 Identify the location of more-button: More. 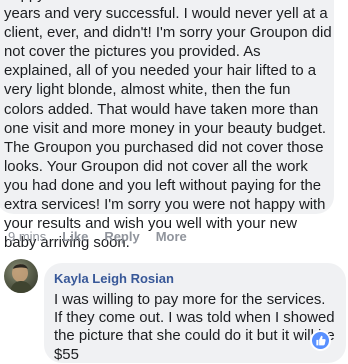
(171, 236).